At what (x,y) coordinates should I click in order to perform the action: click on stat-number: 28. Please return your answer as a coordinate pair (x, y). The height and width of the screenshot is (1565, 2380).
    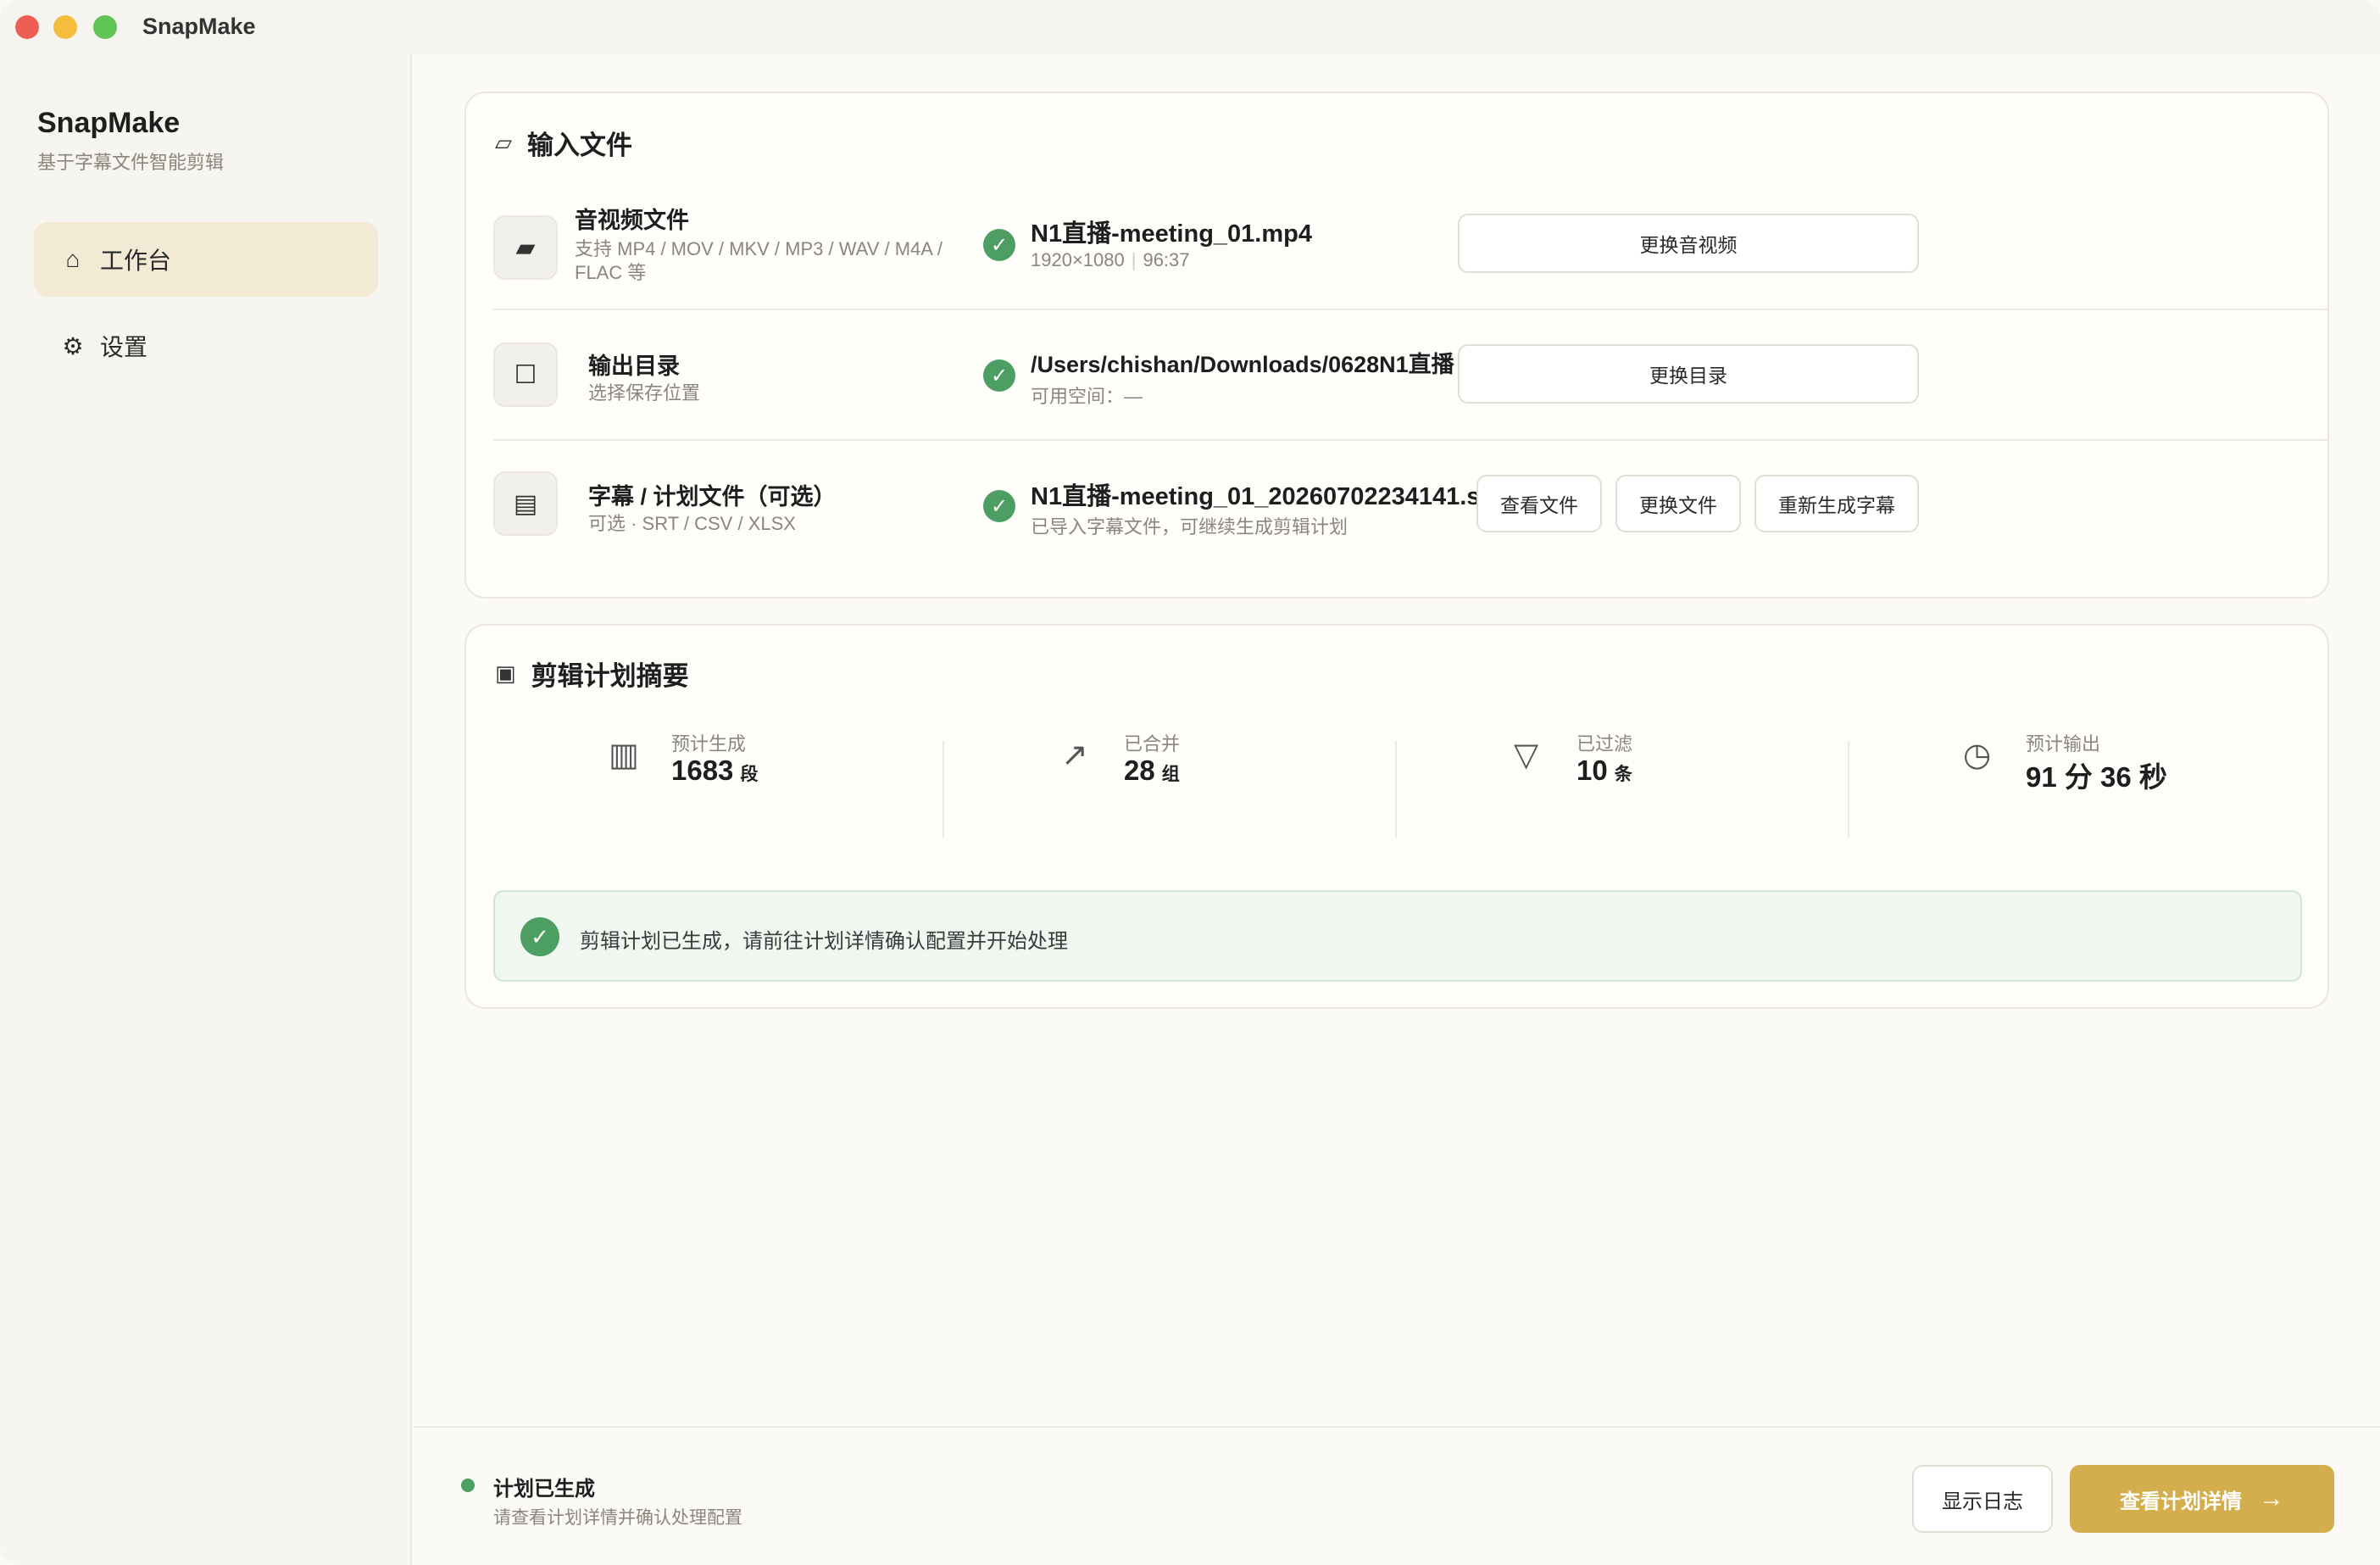
    Looking at the image, I should click on (1139, 770).